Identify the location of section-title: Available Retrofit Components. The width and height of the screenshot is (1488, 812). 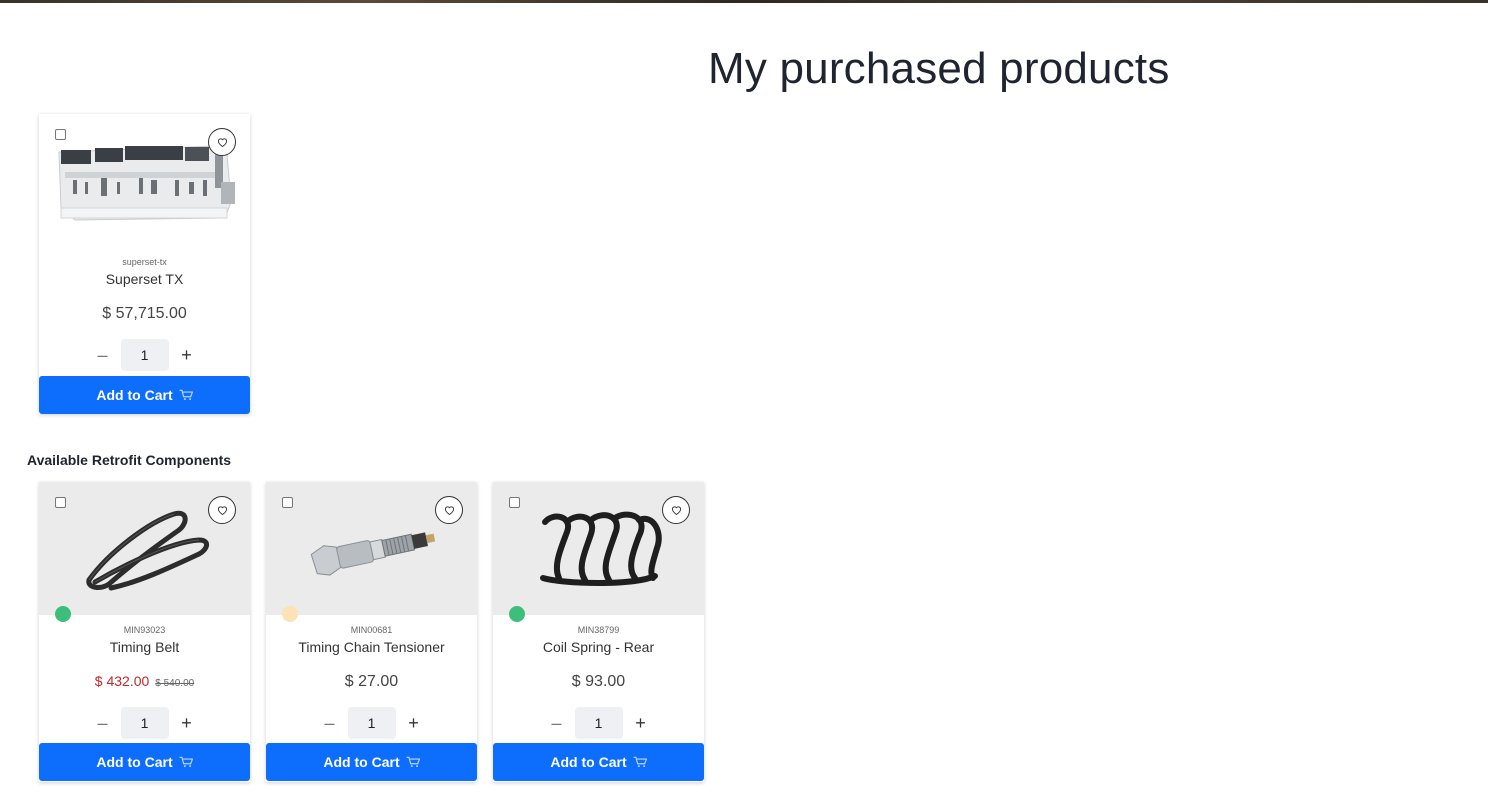
(129, 460).